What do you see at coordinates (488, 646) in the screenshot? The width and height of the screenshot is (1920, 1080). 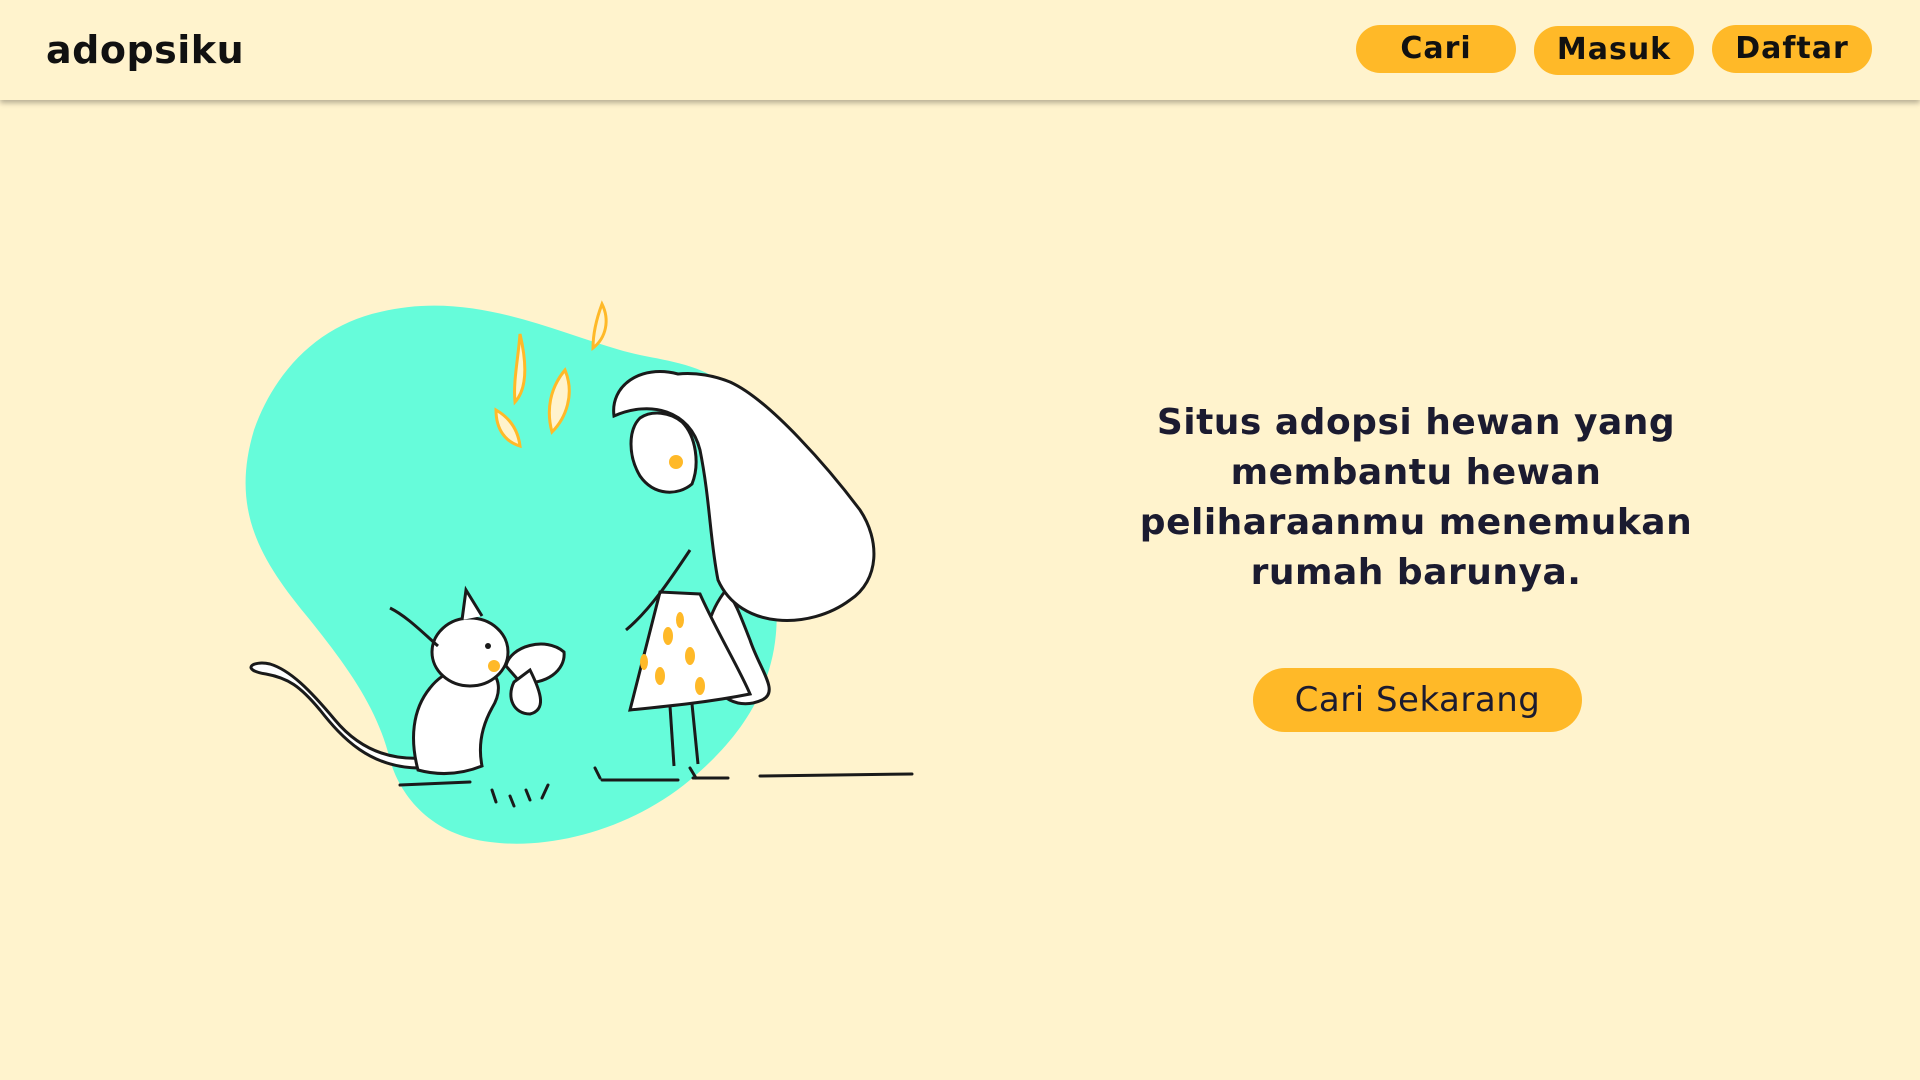 I see `squirrel-eye` at bounding box center [488, 646].